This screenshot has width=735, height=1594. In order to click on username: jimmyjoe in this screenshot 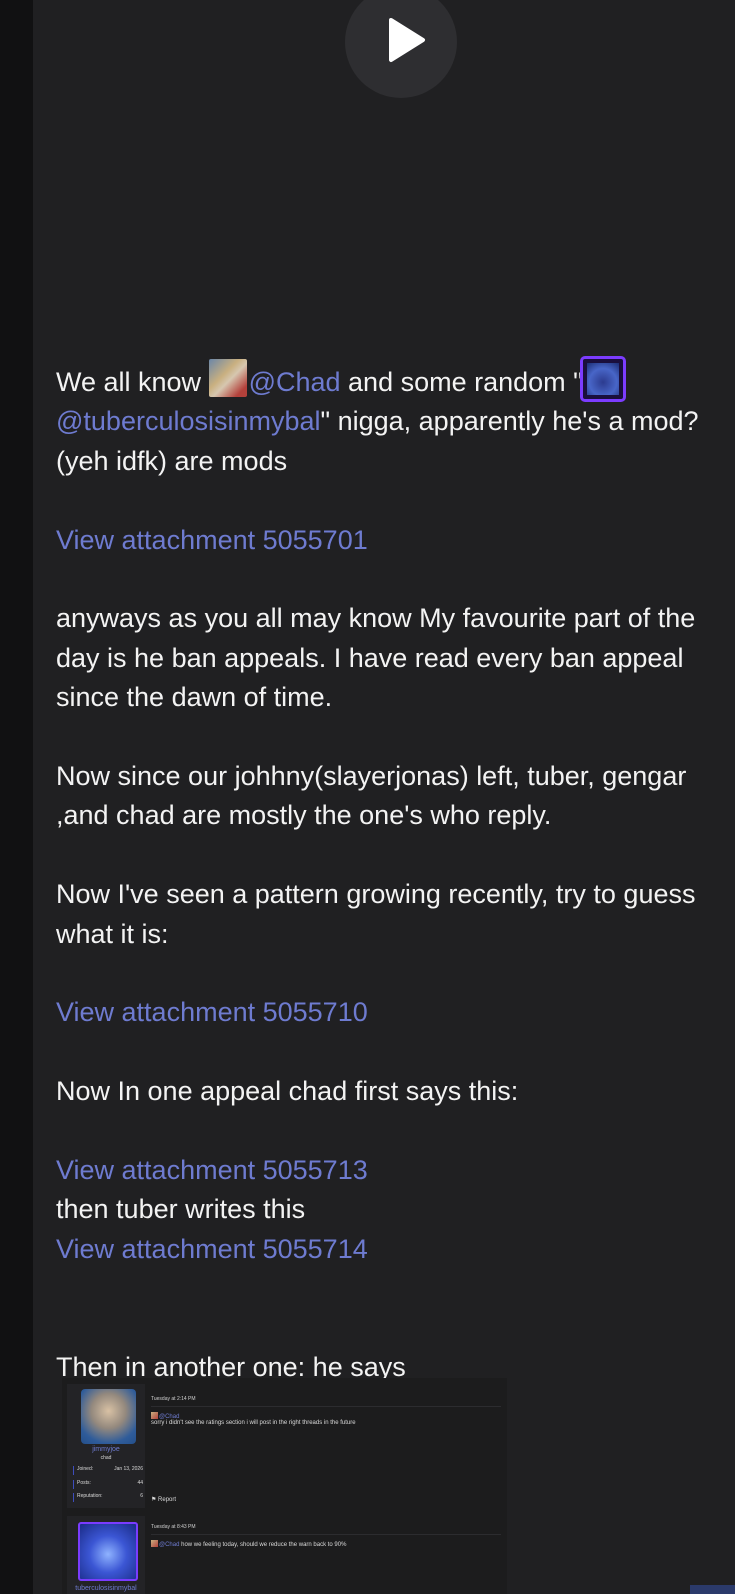, I will do `click(106, 1449)`.